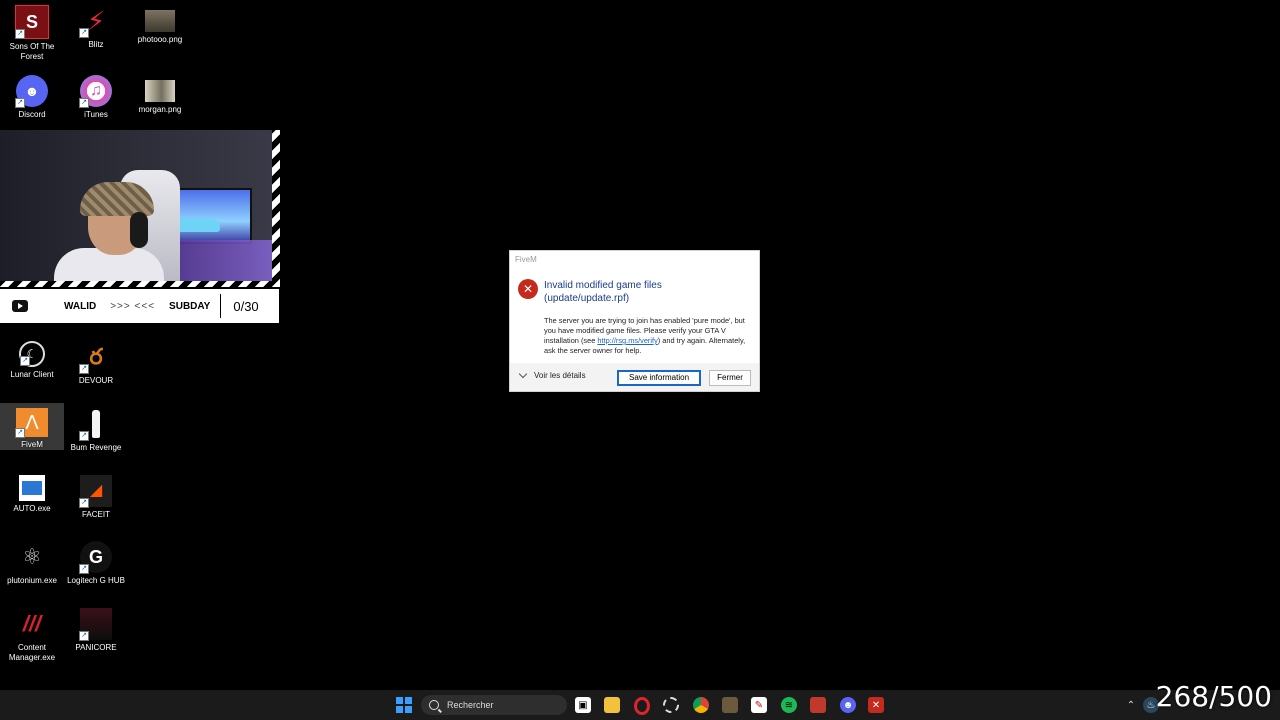 The image size is (1280, 720). I want to click on file-explorer-icon, so click(612, 705).